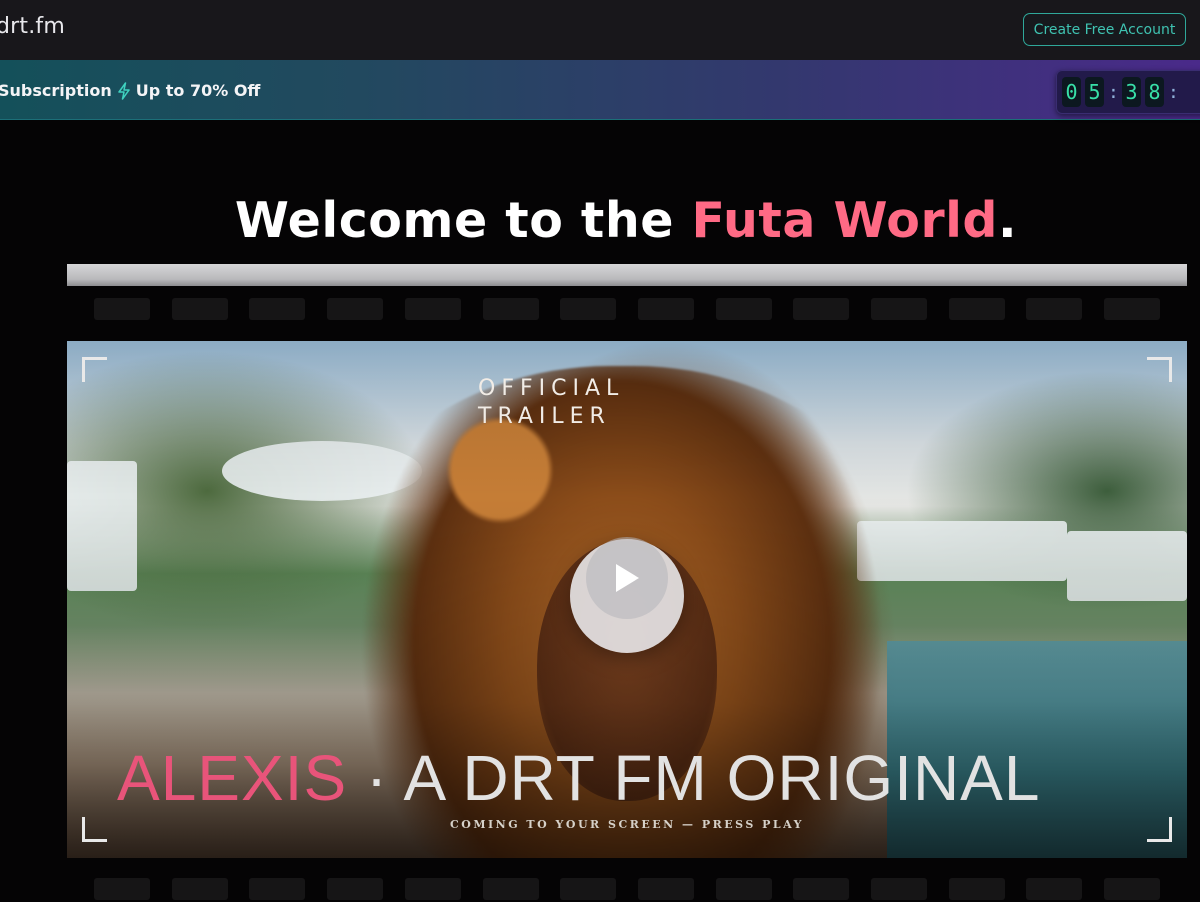 This screenshot has width=1200, height=902. What do you see at coordinates (844, 220) in the screenshot?
I see `headline-accent: Futa World` at bounding box center [844, 220].